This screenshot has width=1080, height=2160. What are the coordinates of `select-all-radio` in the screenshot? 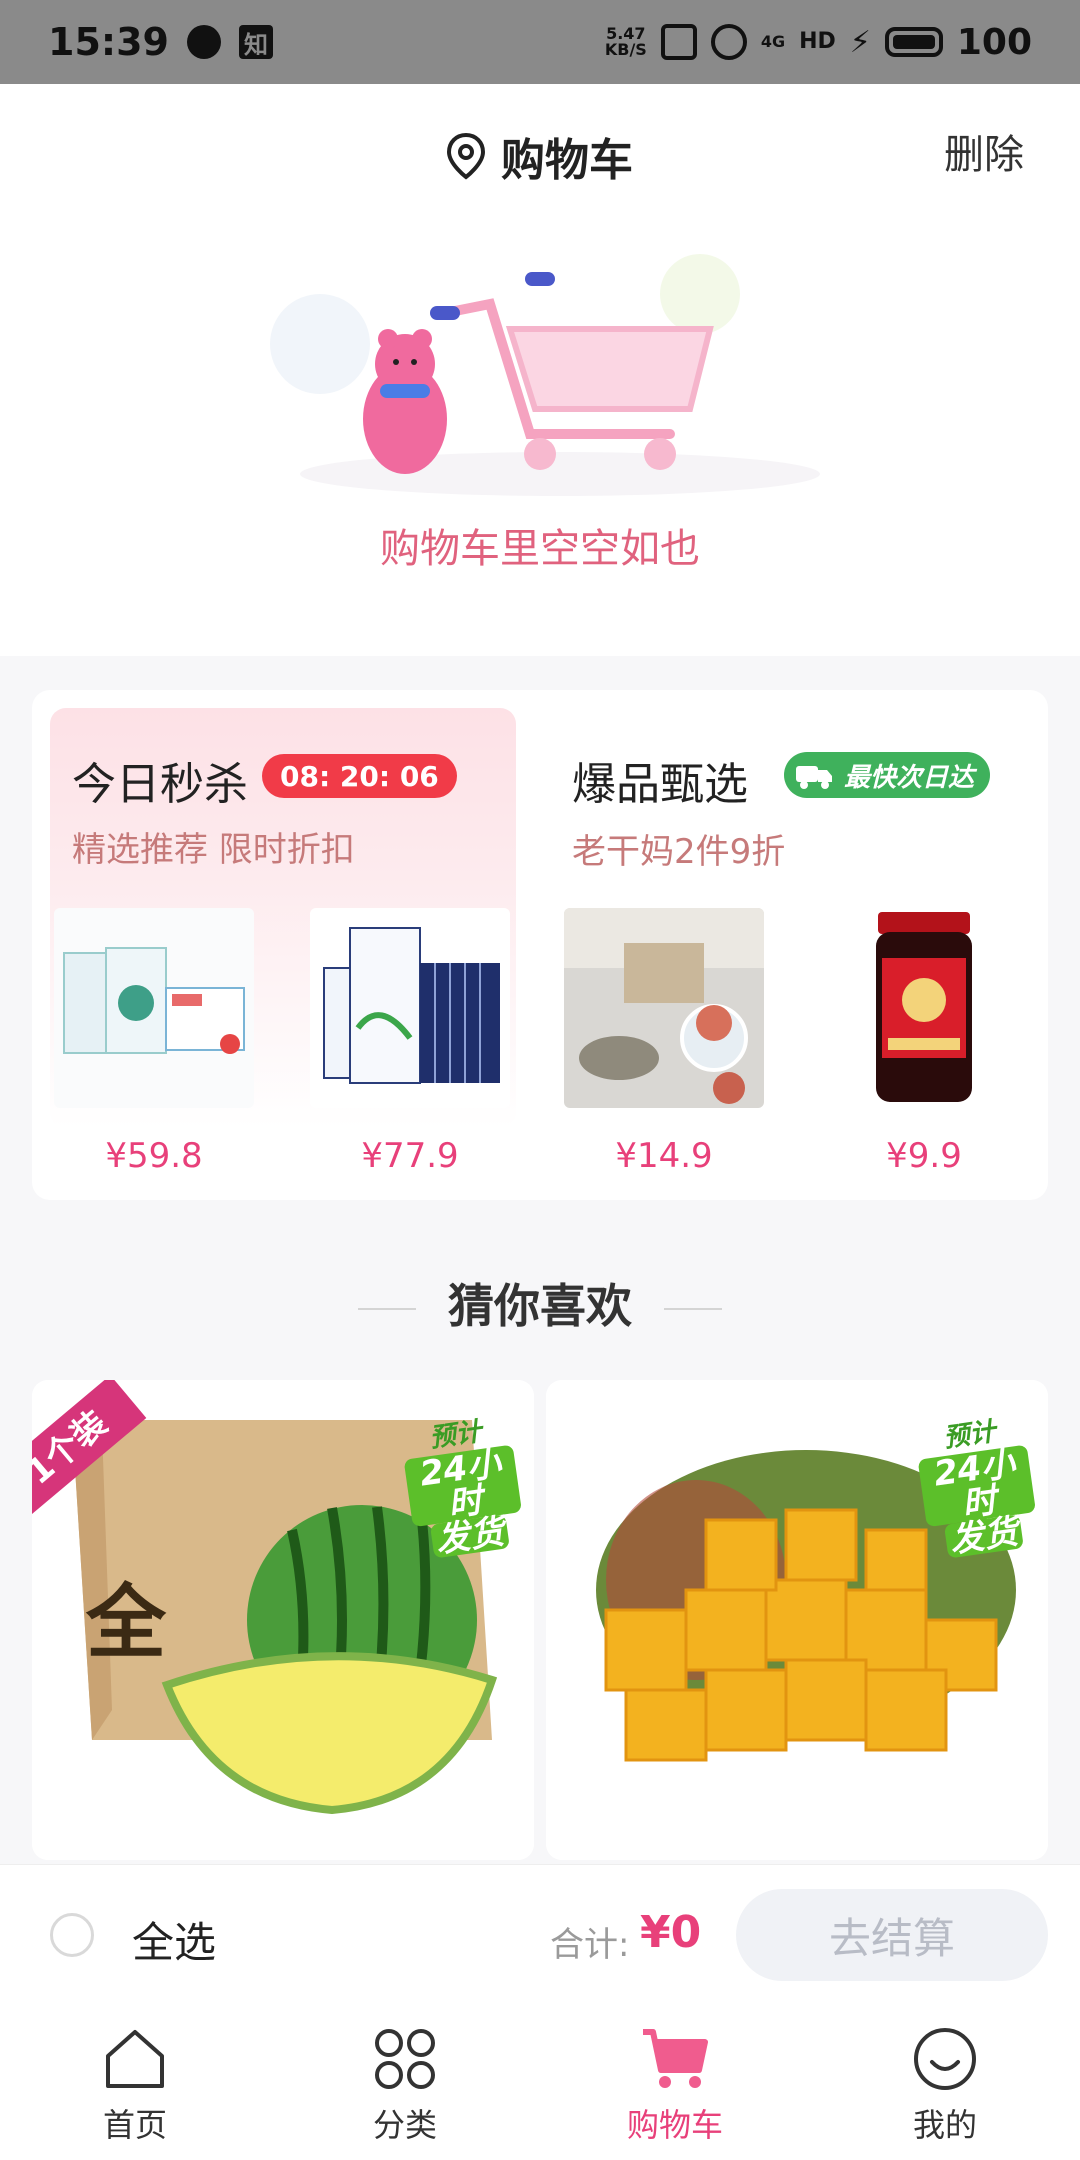 It's located at (72, 1935).